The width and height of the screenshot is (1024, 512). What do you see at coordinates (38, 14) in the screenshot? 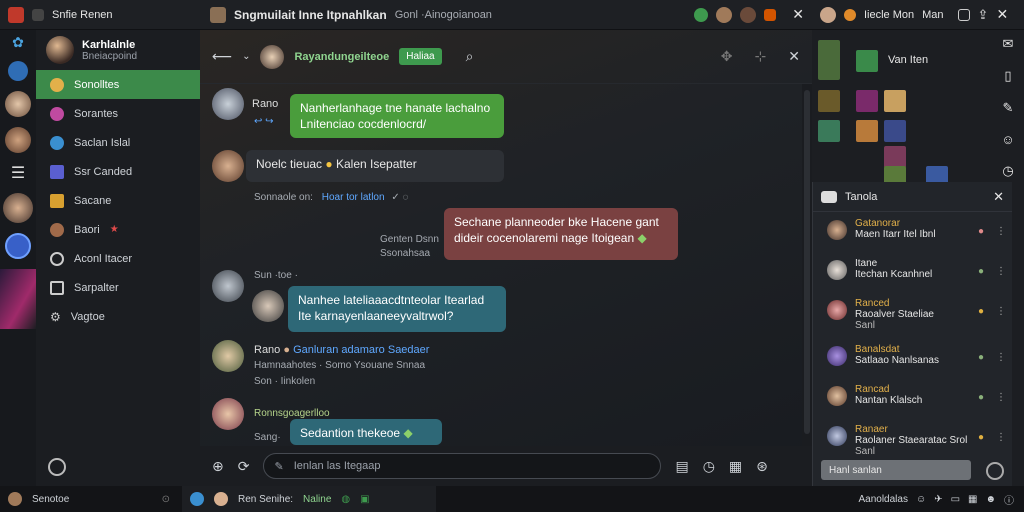
I see `menu-icon` at bounding box center [38, 14].